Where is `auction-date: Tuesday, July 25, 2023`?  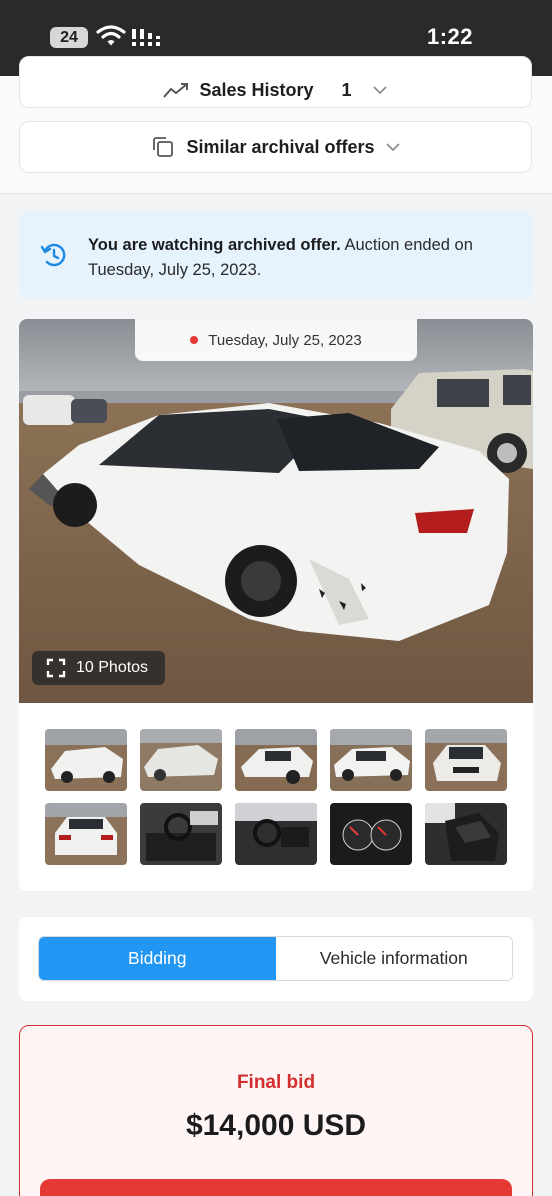 auction-date: Tuesday, July 25, 2023 is located at coordinates (285, 340).